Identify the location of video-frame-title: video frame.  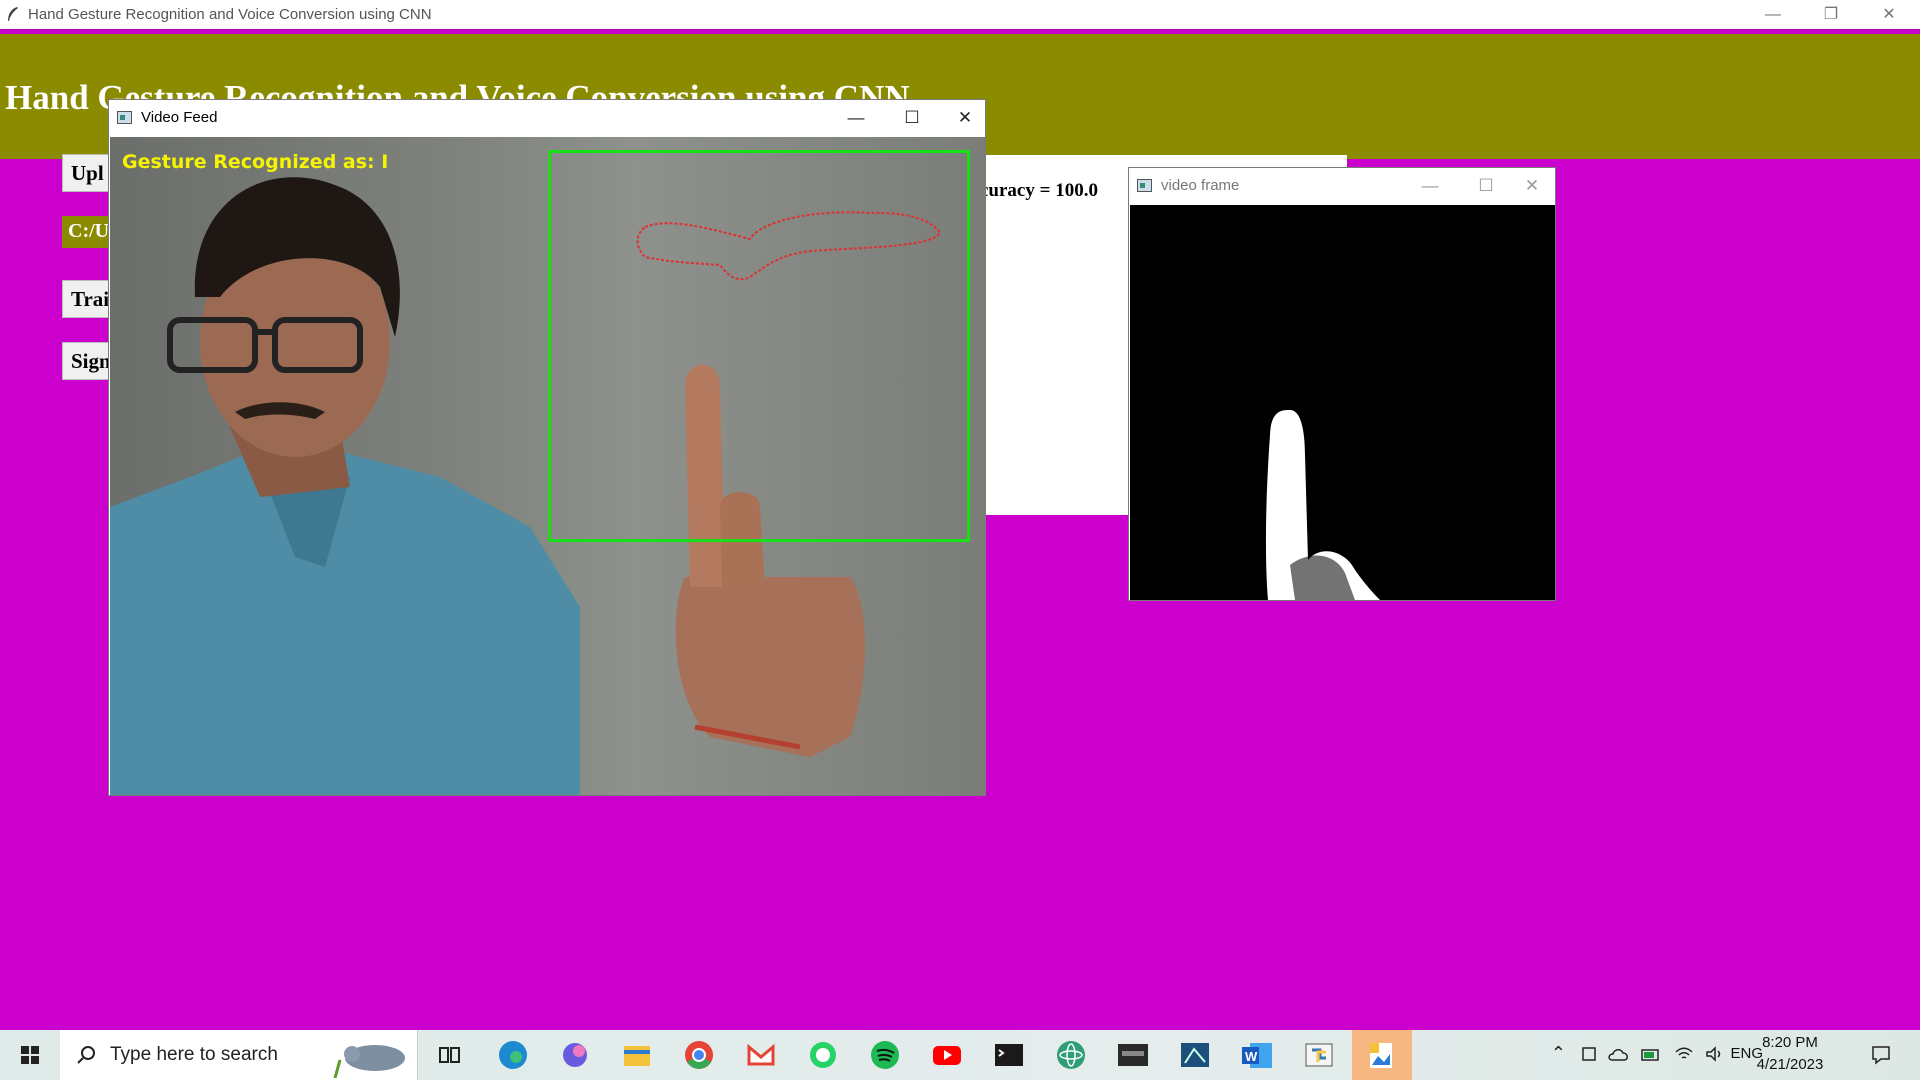
(1200, 185).